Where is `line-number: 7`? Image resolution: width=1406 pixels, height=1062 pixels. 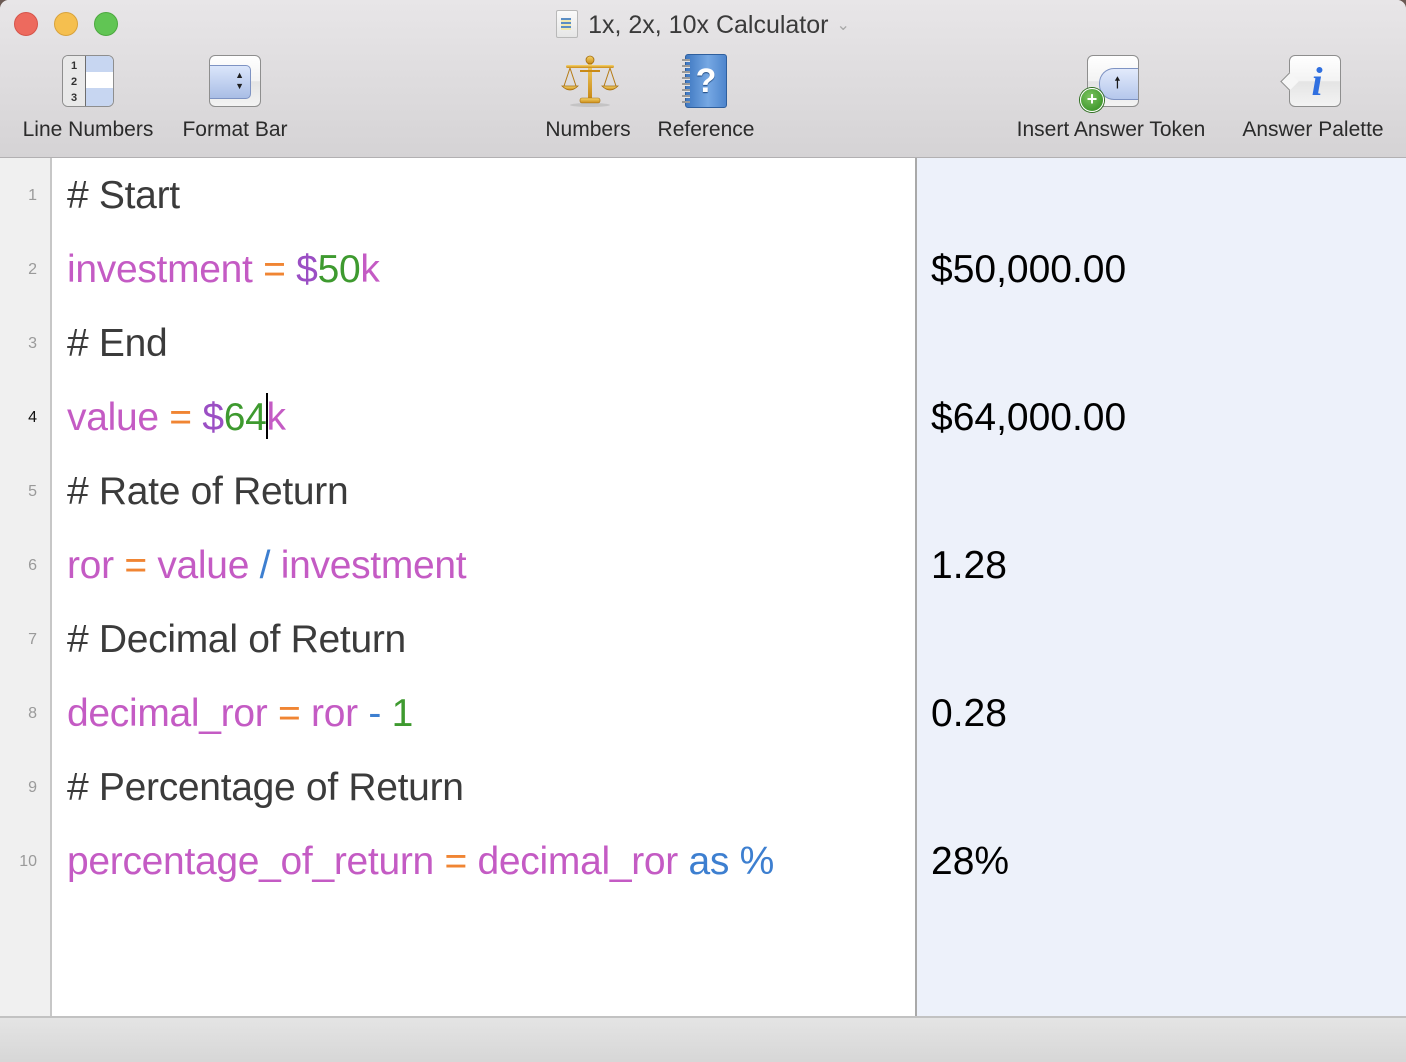
line-number: 7 is located at coordinates (32, 639).